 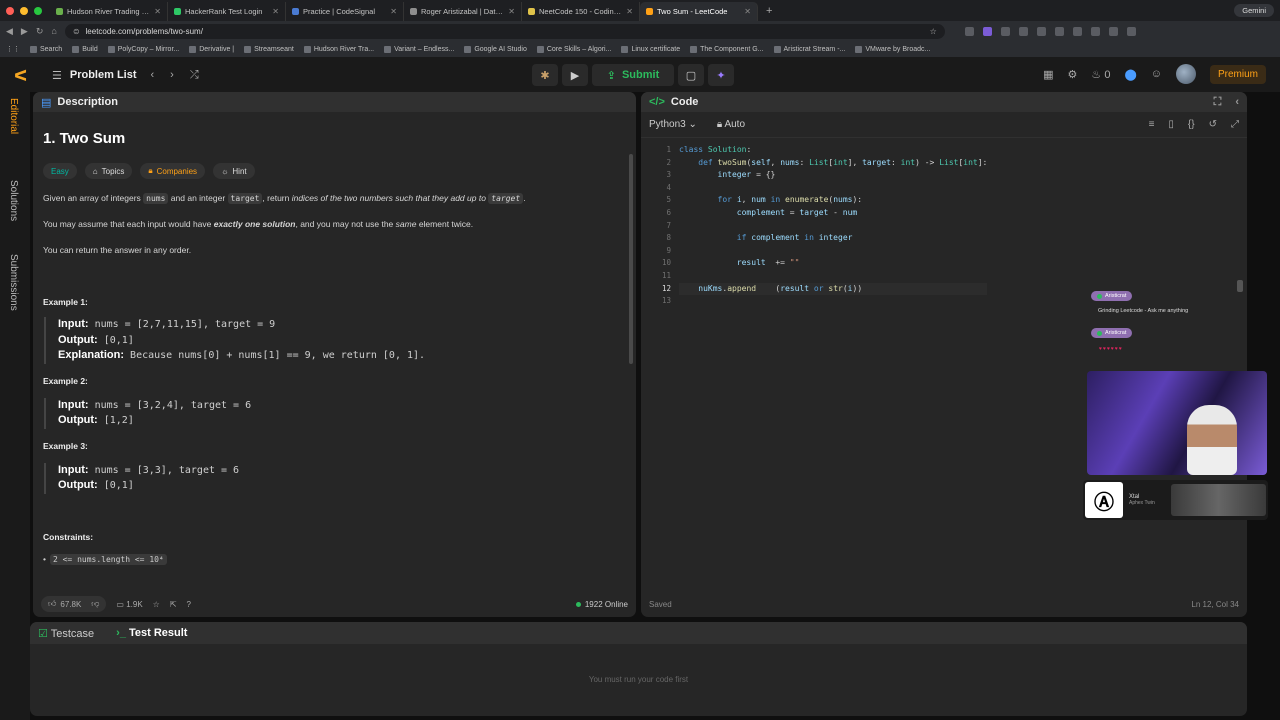 I want to click on format-icon: ≡, so click(x=1152, y=124).